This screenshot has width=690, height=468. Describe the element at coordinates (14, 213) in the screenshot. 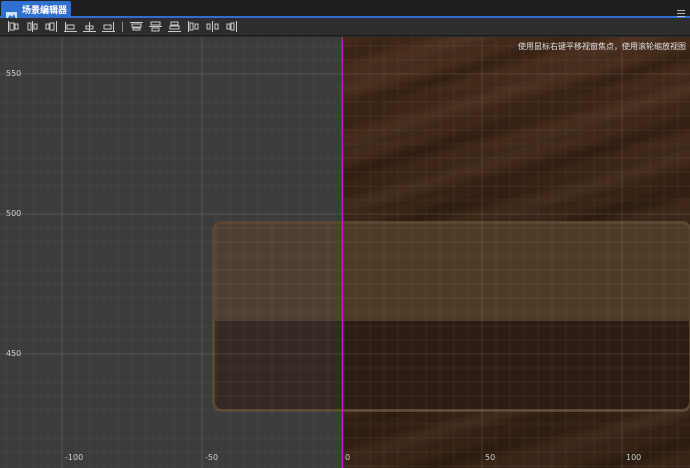

I see `y-label-500: 500` at that location.